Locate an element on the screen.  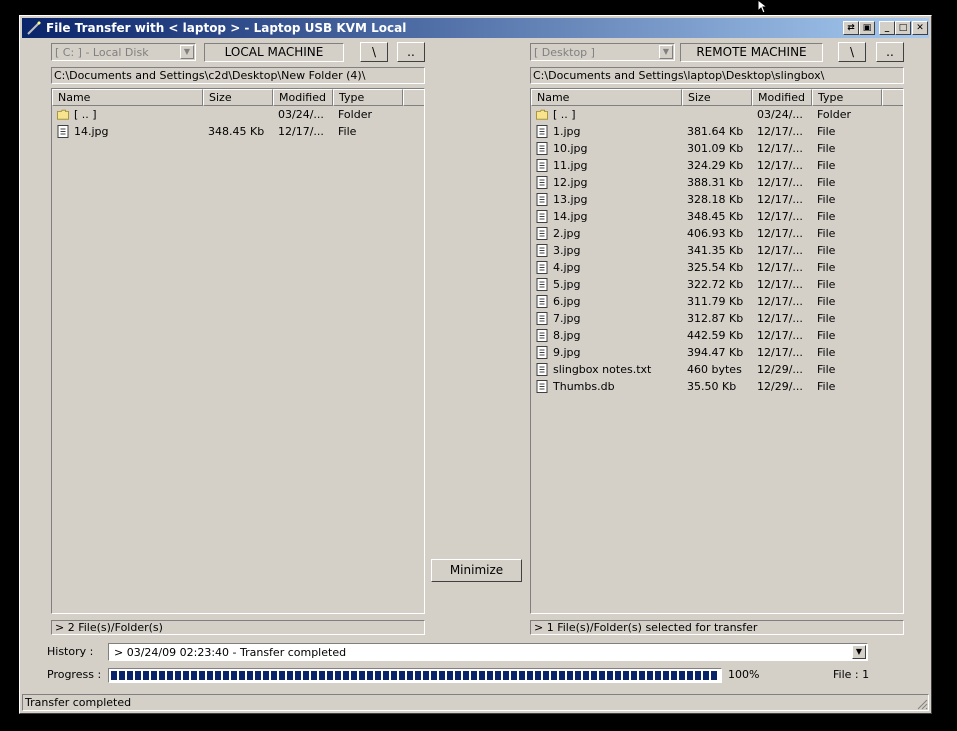
cell-size: 394.47 Kb is located at coordinates (715, 352).